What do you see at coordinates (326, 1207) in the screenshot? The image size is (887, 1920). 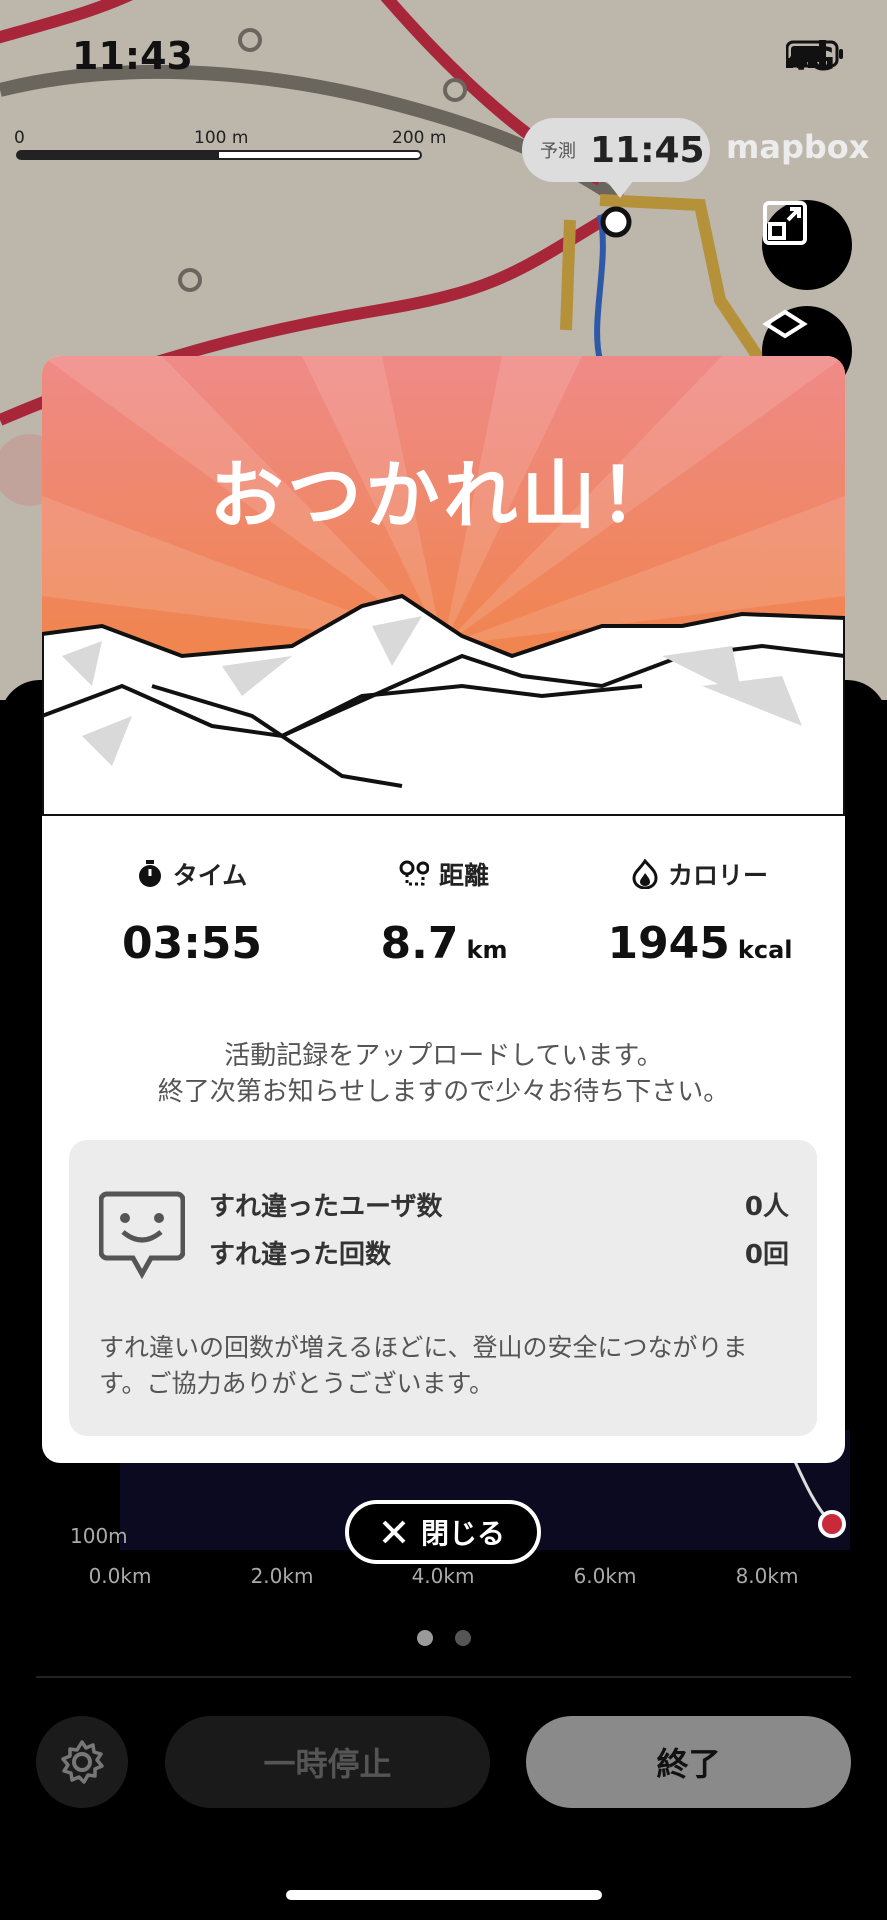 I see `encounter-users-label: すれ違ったユーザ数` at bounding box center [326, 1207].